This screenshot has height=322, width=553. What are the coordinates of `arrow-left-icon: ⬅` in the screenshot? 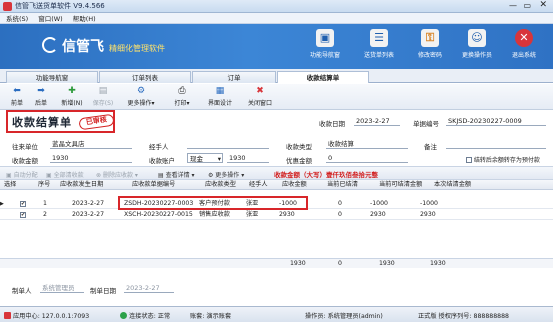 It's located at (17, 91).